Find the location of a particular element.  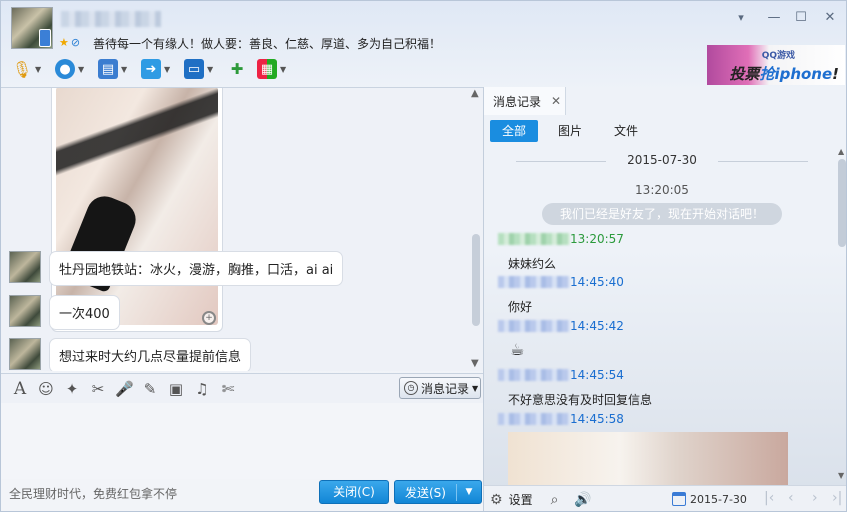

date-separator: 2015-07-30 is located at coordinates (662, 161).